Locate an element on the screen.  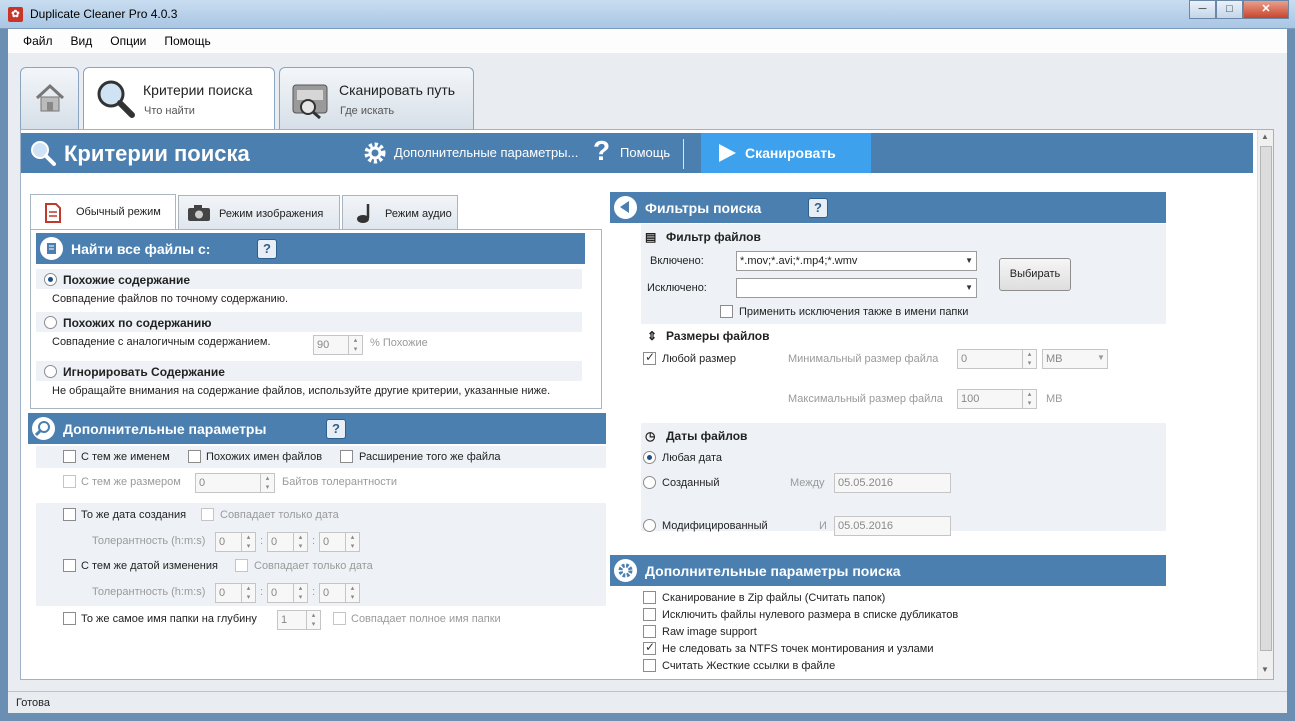
same-size-label: С тем же размером is located at coordinates (131, 482).